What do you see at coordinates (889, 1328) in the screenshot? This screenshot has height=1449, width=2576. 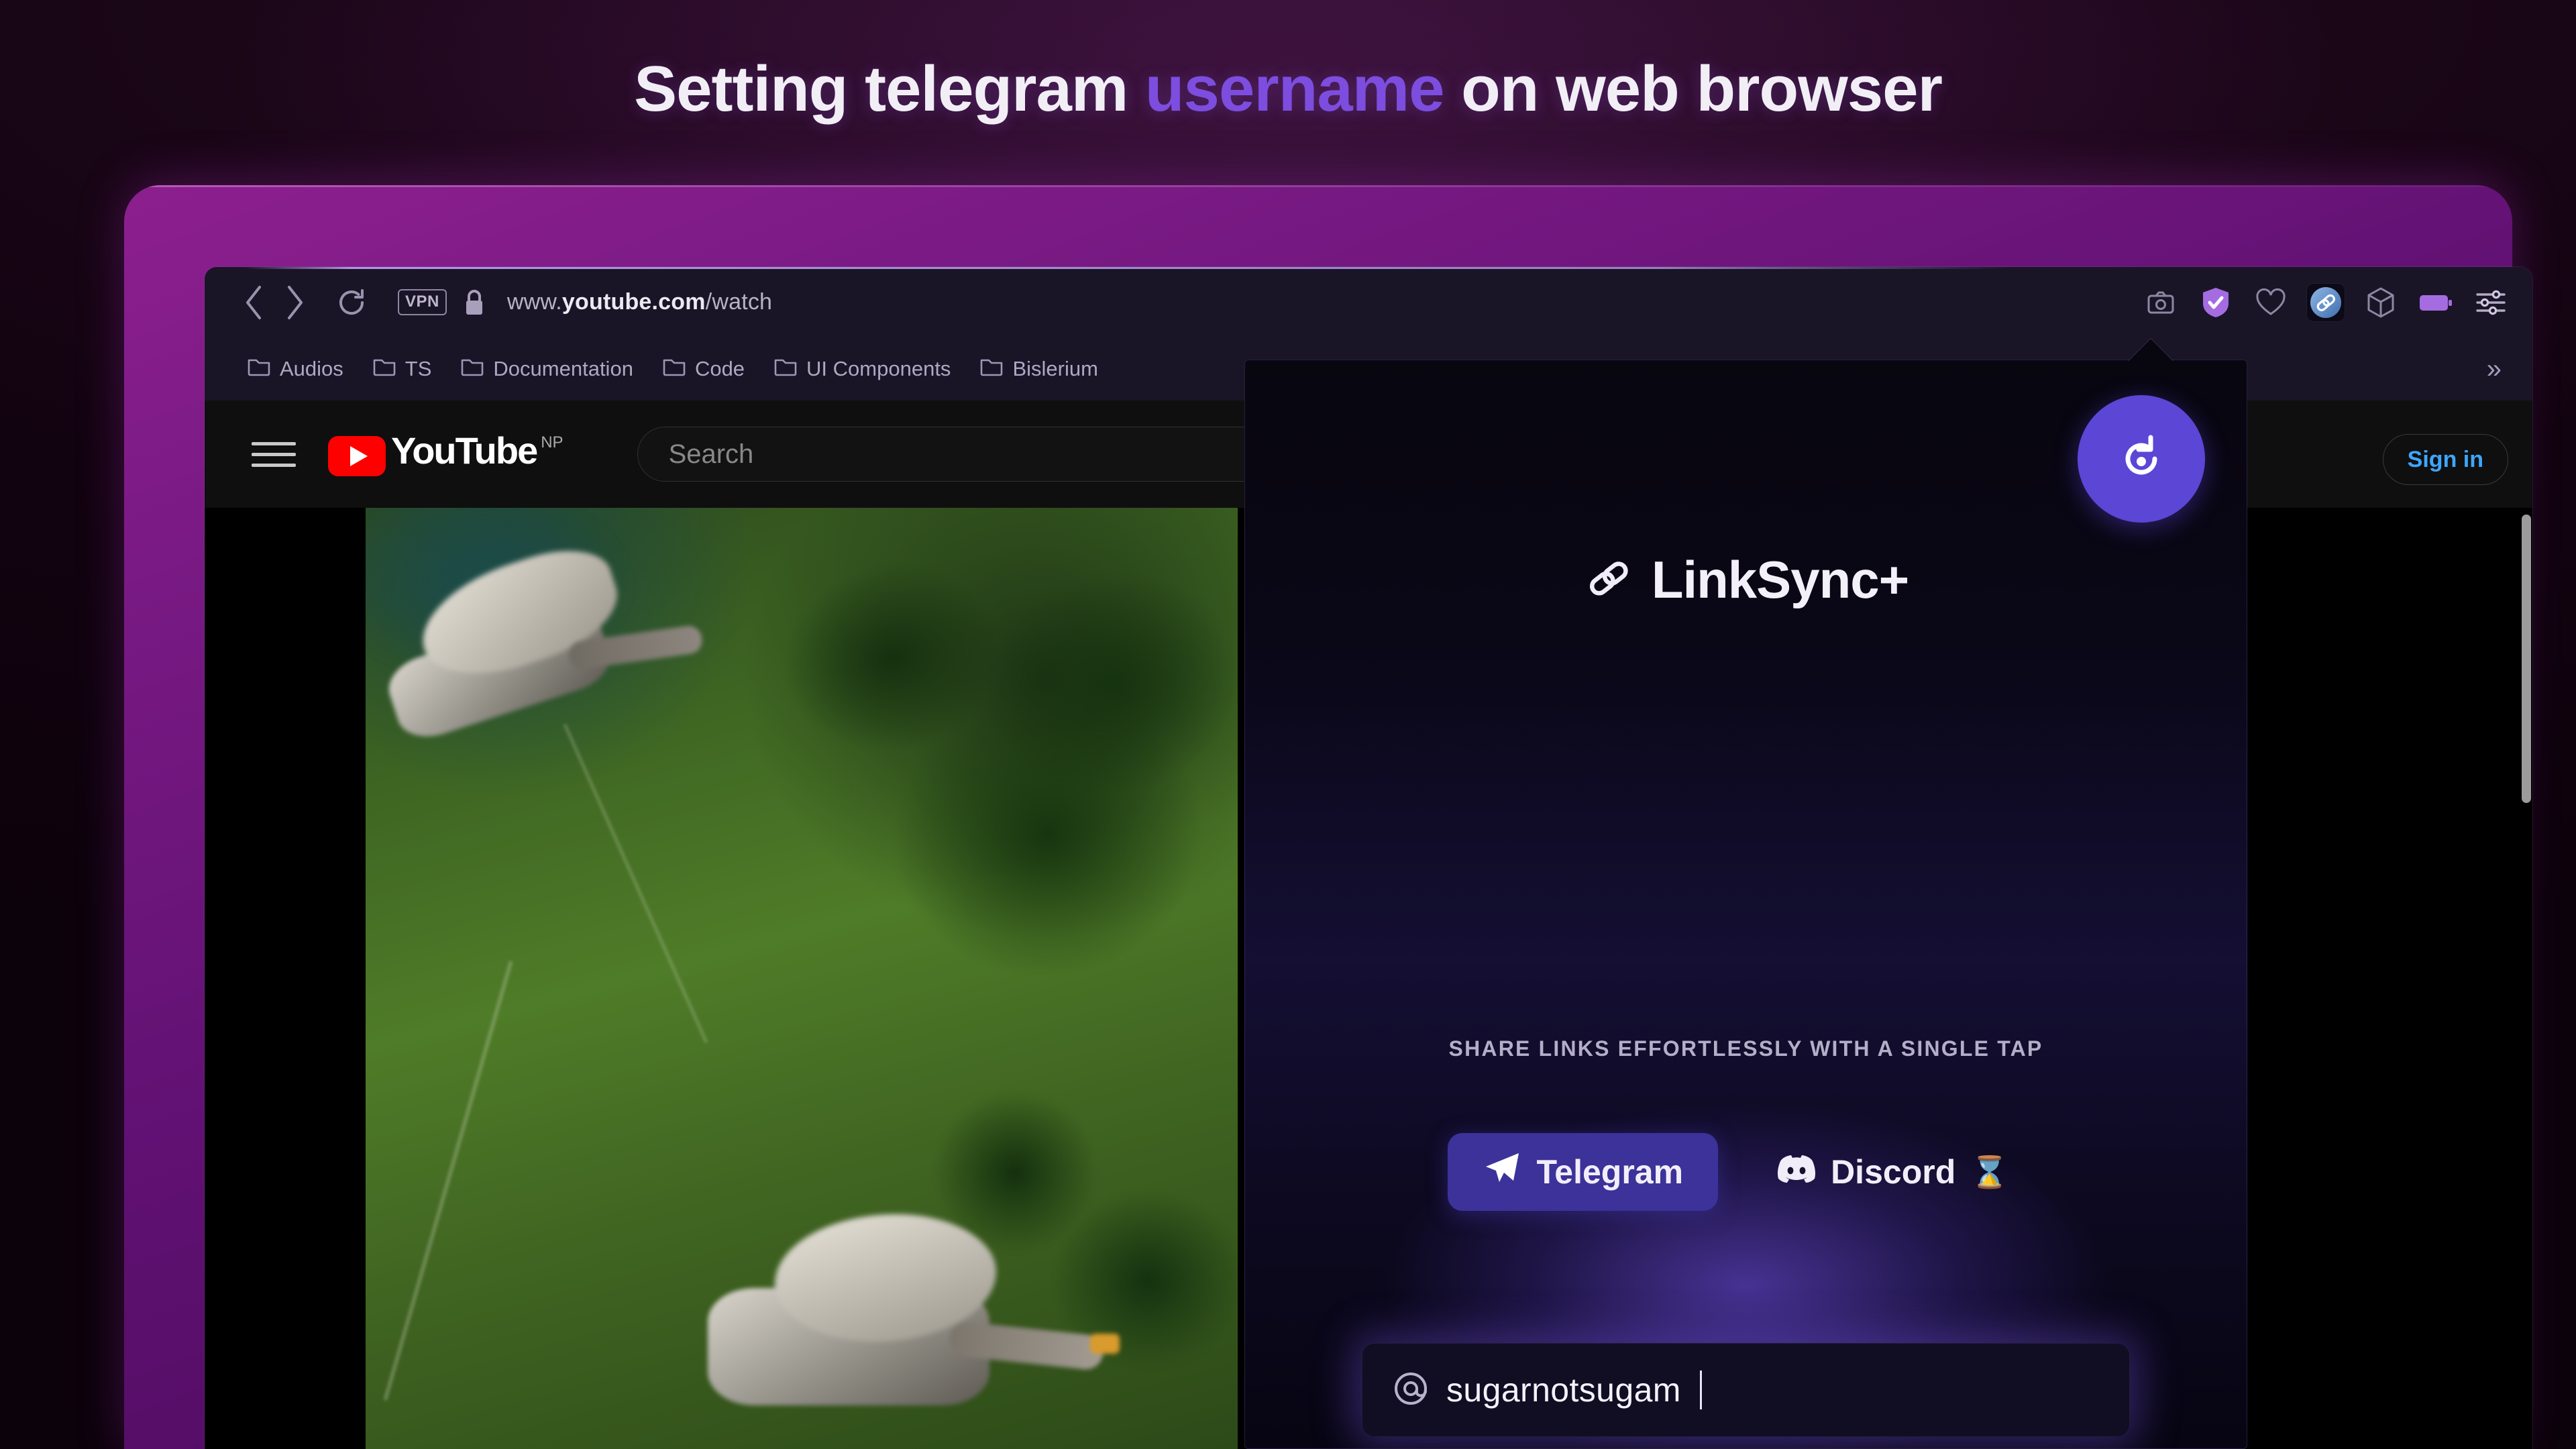 I see `video-bird` at bounding box center [889, 1328].